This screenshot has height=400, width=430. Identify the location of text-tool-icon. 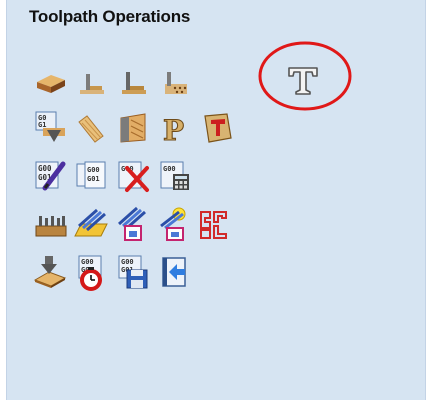
(303, 80).